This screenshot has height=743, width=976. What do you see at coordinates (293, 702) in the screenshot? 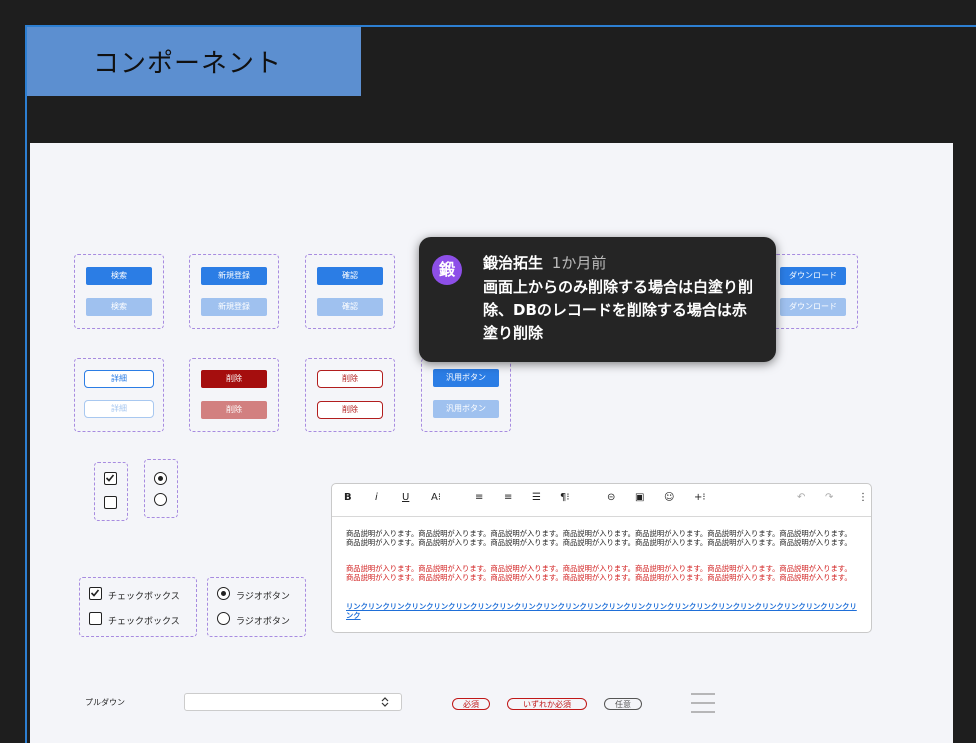
I see `dropdown-select` at bounding box center [293, 702].